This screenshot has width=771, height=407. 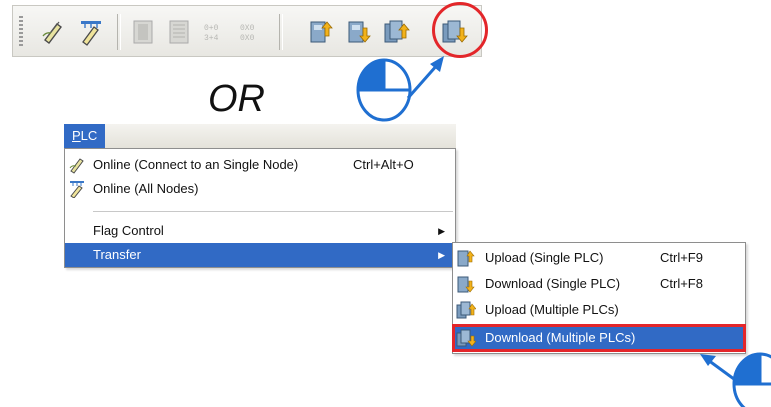 What do you see at coordinates (460, 30) in the screenshot?
I see `highlight-circle` at bounding box center [460, 30].